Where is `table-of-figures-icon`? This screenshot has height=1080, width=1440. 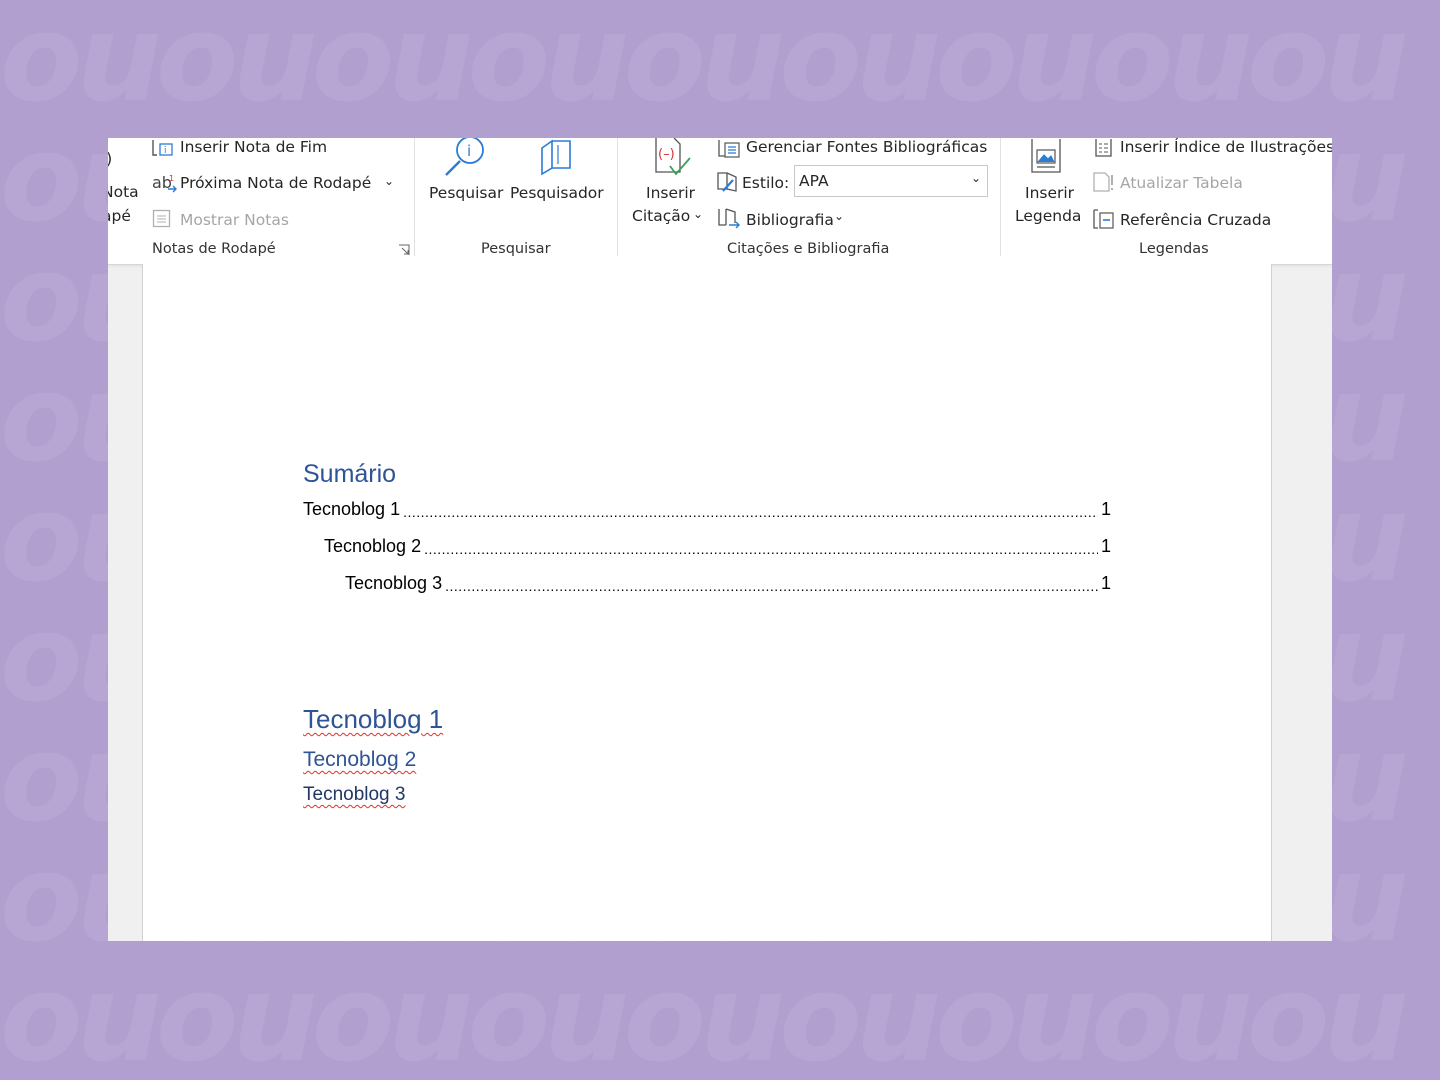 table-of-figures-icon is located at coordinates (1103, 148).